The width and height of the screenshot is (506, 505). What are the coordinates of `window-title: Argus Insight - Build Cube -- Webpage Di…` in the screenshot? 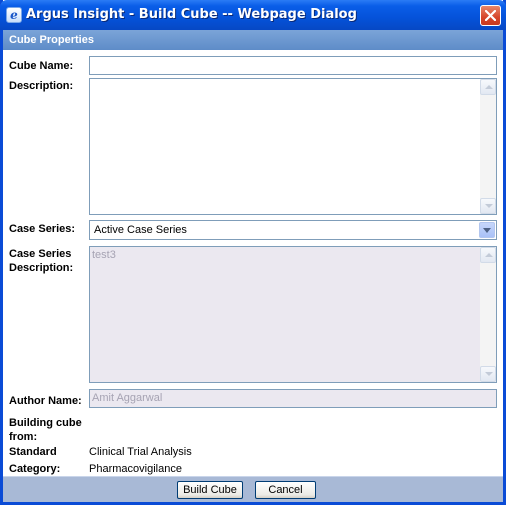 It's located at (191, 14).